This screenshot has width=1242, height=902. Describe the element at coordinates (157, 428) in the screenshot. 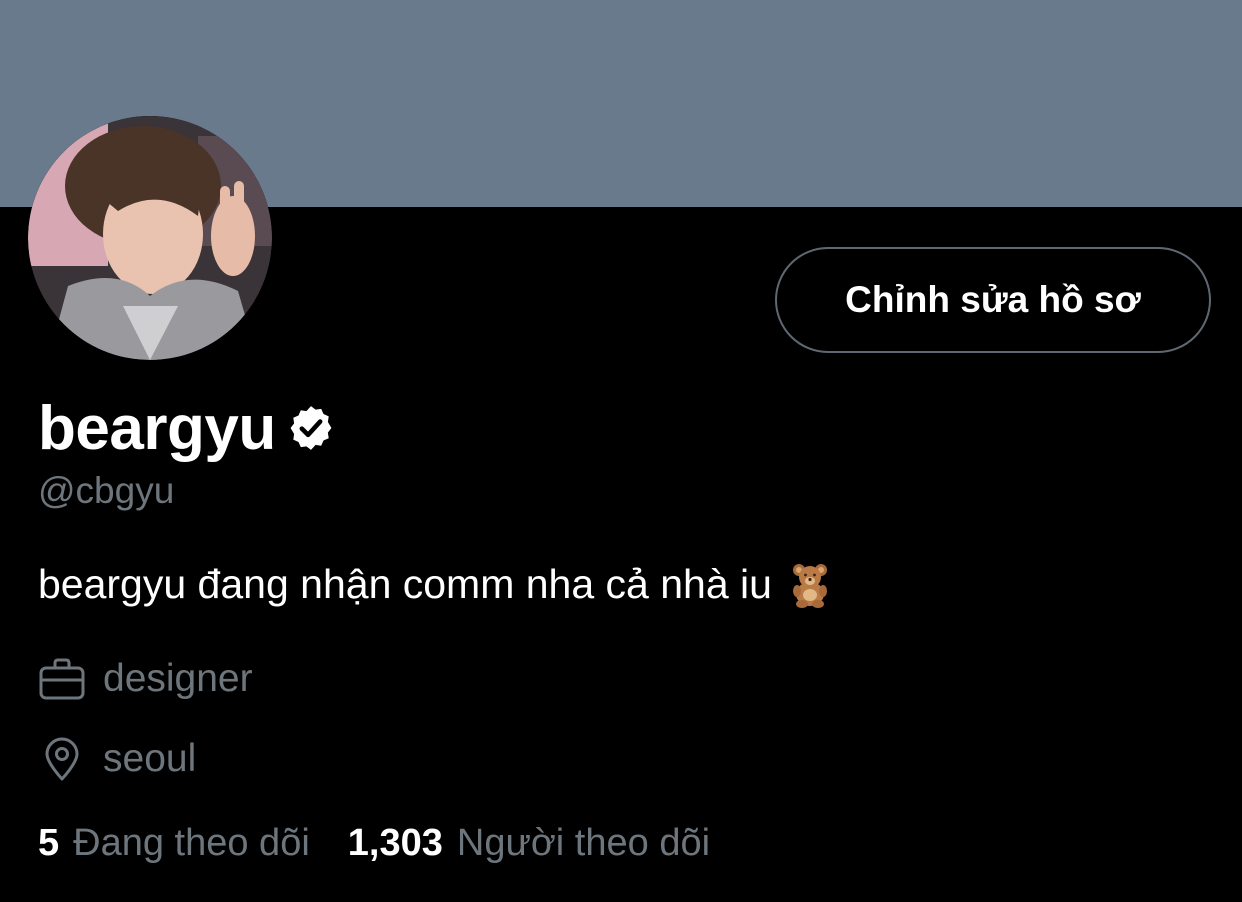

I see `display-name: beargyu` at that location.